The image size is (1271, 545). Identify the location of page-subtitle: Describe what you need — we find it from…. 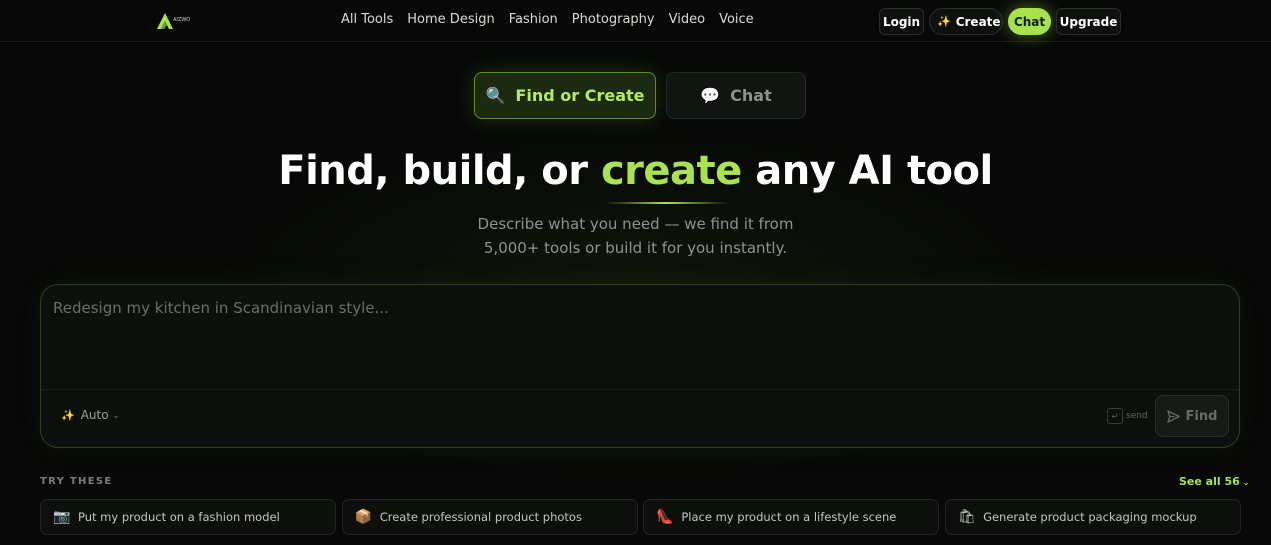
(635, 236).